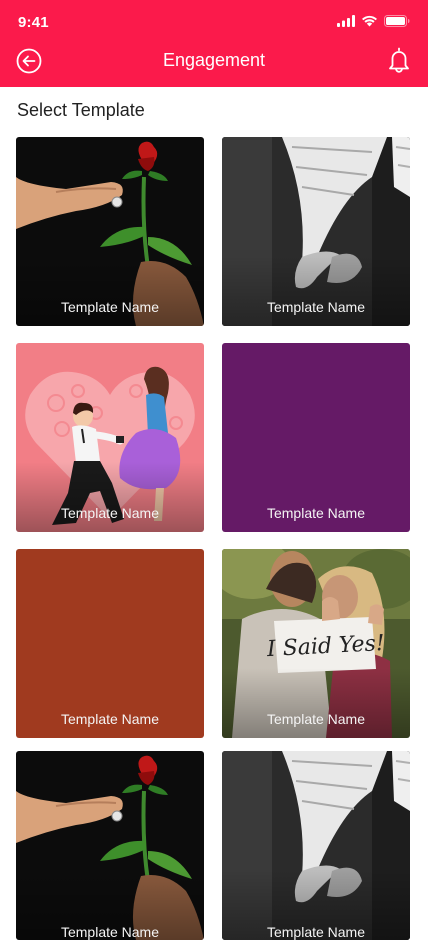 The image size is (428, 940). Describe the element at coordinates (346, 21) in the screenshot. I see `signal-icon` at that location.